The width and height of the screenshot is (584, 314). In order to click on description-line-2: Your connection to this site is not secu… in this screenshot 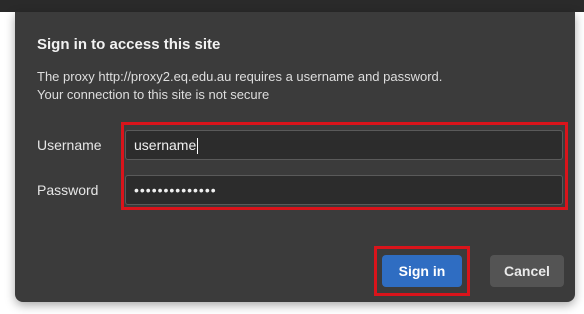, I will do `click(153, 94)`.